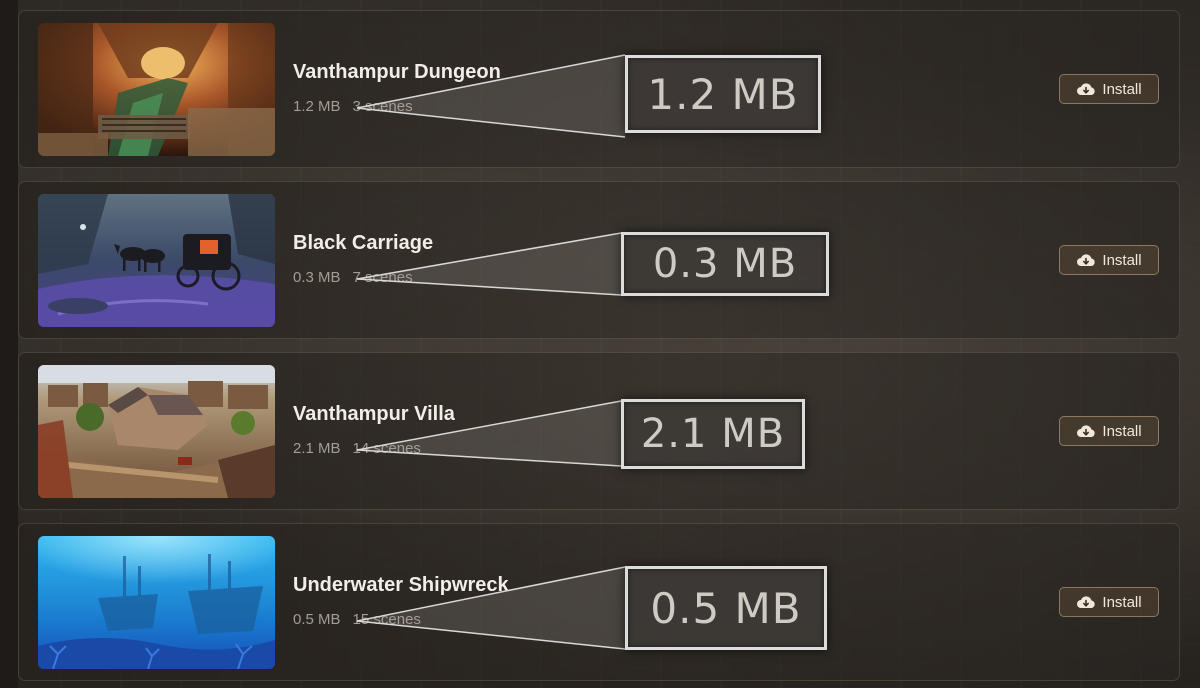 This screenshot has height=688, width=1200. I want to click on scenario-title: Vanthampur Villa, so click(374, 414).